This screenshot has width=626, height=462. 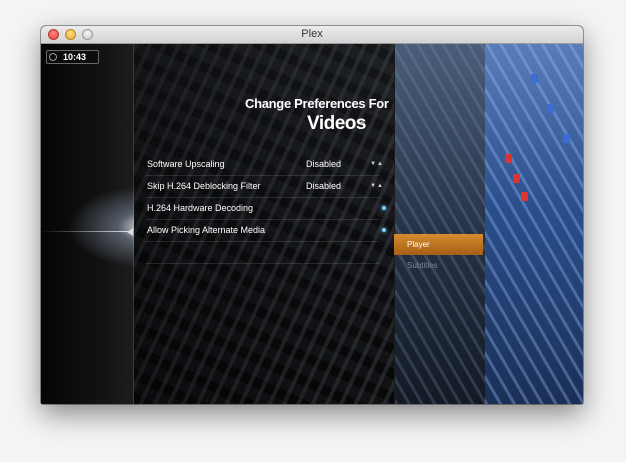 I want to click on menu-item-subtitles: Subtitles, so click(x=438, y=265).